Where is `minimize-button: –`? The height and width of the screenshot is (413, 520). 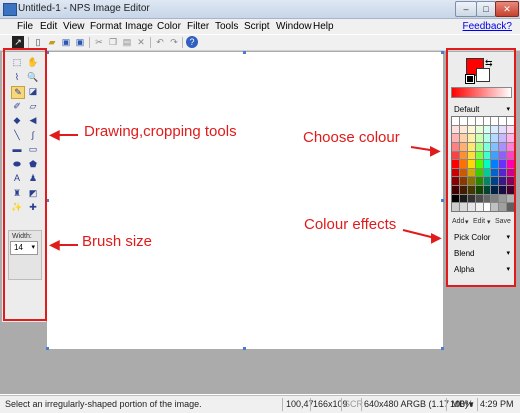 minimize-button: – is located at coordinates (466, 9).